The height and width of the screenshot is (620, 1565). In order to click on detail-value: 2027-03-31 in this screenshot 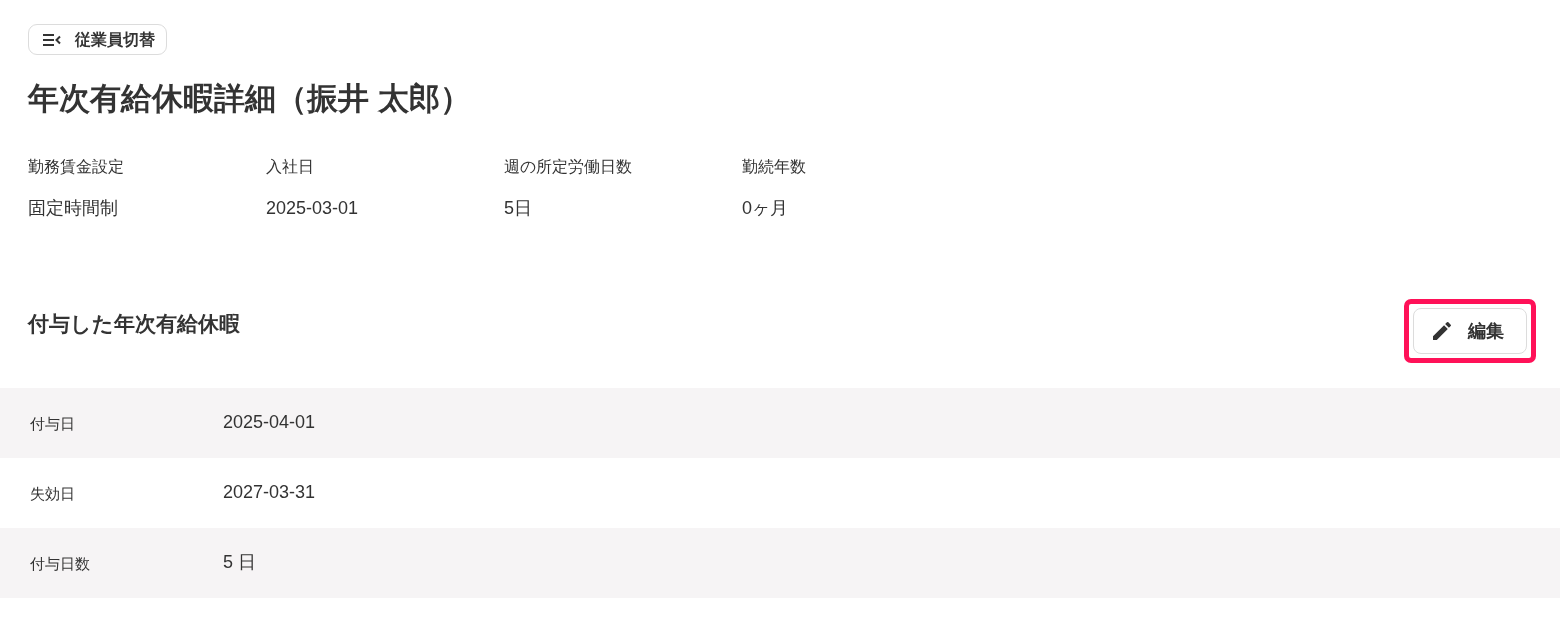, I will do `click(269, 491)`.